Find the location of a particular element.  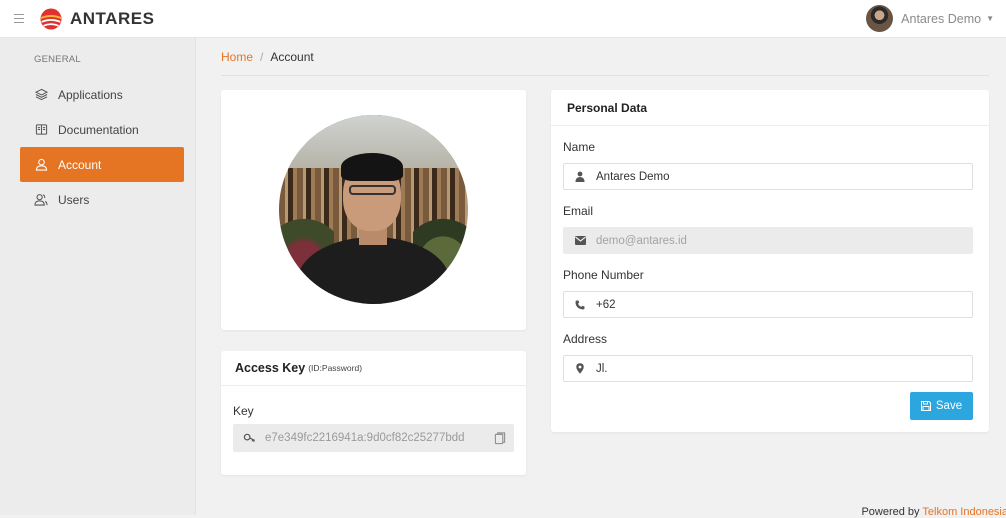

caret-down-icon: ▼ is located at coordinates (990, 18).